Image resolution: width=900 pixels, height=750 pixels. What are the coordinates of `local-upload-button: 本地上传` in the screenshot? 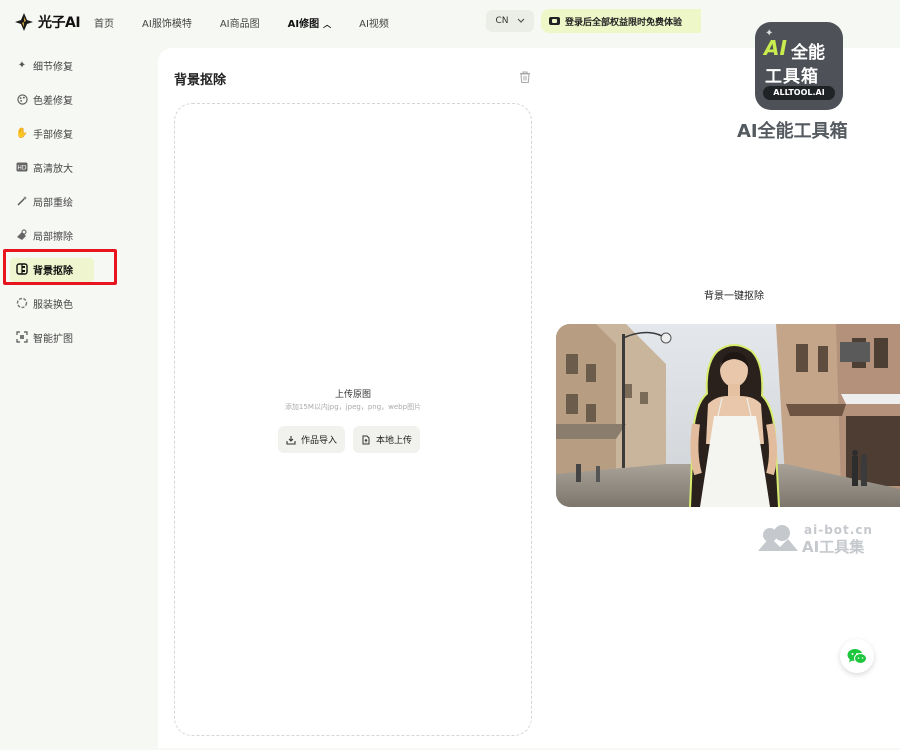 It's located at (387, 439).